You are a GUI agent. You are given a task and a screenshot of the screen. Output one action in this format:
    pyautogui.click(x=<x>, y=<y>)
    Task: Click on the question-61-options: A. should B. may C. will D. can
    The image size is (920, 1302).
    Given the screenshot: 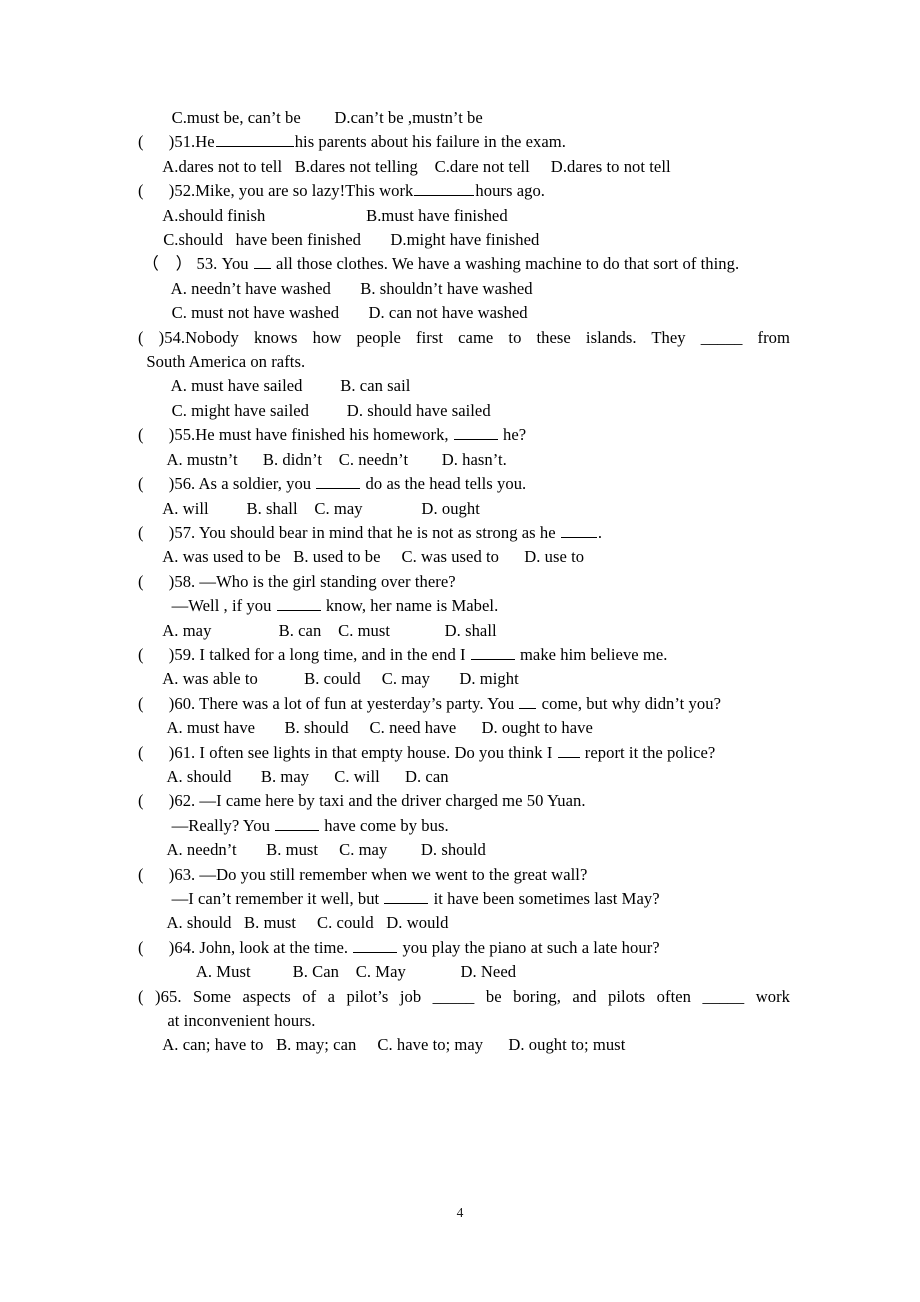 What is the action you would take?
    pyautogui.click(x=293, y=776)
    